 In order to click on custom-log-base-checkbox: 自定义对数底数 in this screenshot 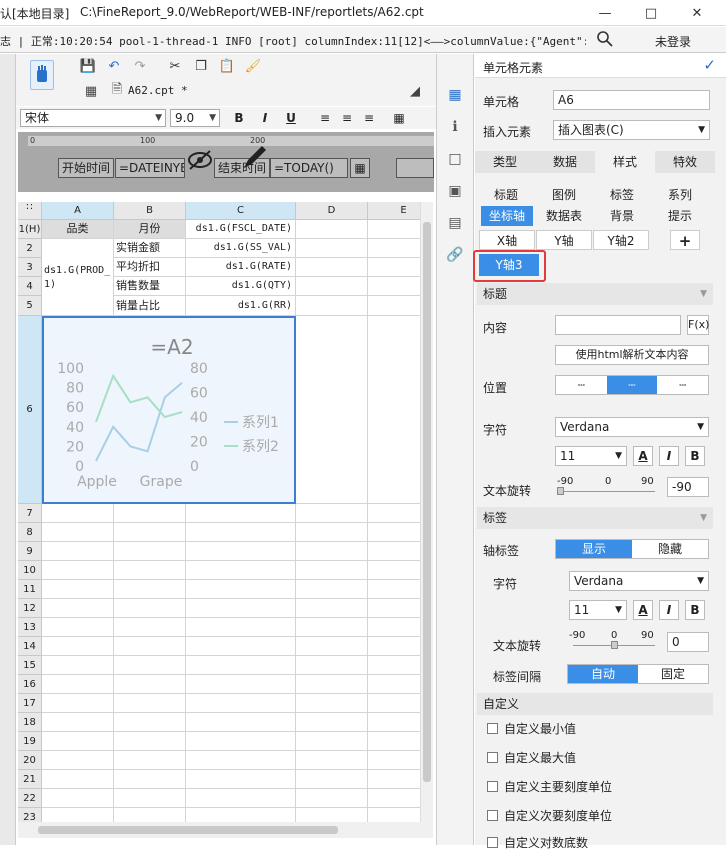, I will do `click(537, 842)`.